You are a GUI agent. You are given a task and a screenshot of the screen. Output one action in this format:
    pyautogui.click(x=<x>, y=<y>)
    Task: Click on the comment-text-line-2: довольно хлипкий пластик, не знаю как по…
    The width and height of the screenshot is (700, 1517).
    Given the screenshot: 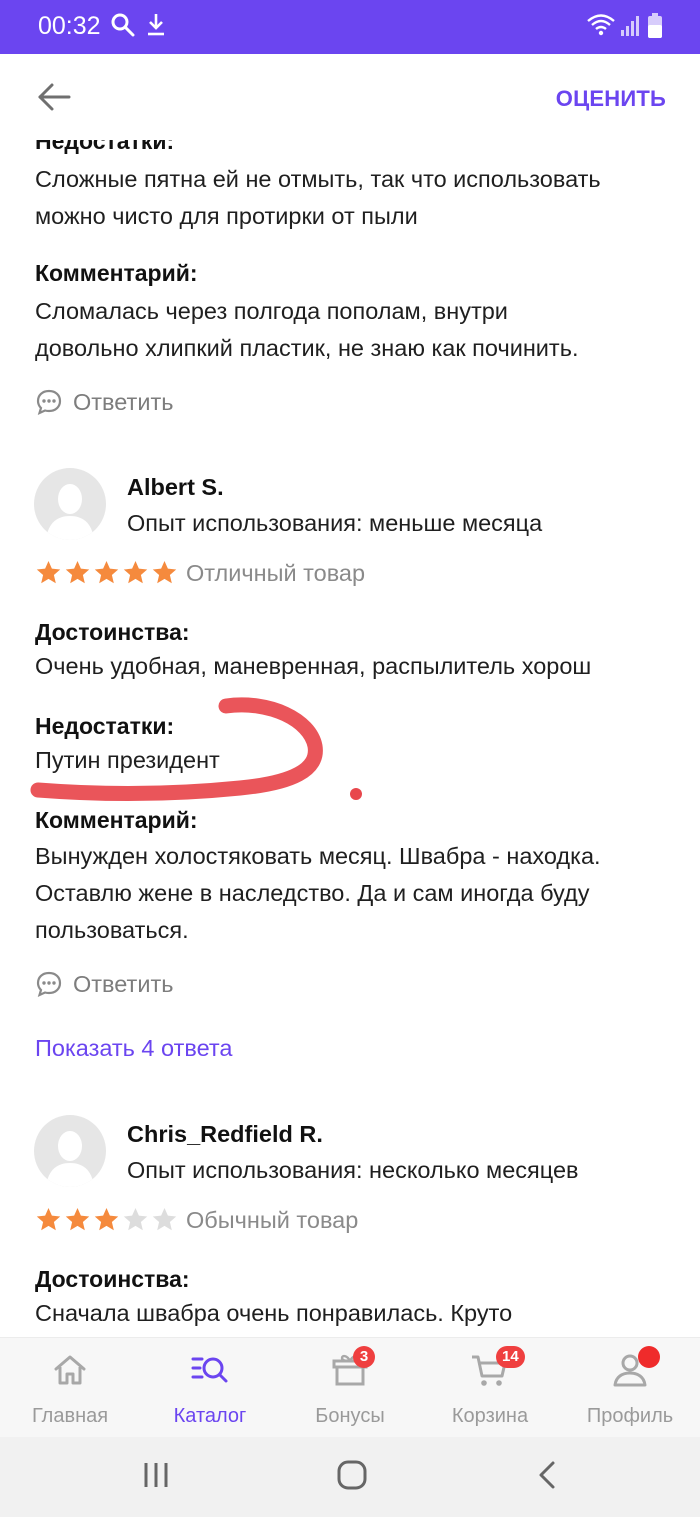 What is the action you would take?
    pyautogui.click(x=307, y=348)
    